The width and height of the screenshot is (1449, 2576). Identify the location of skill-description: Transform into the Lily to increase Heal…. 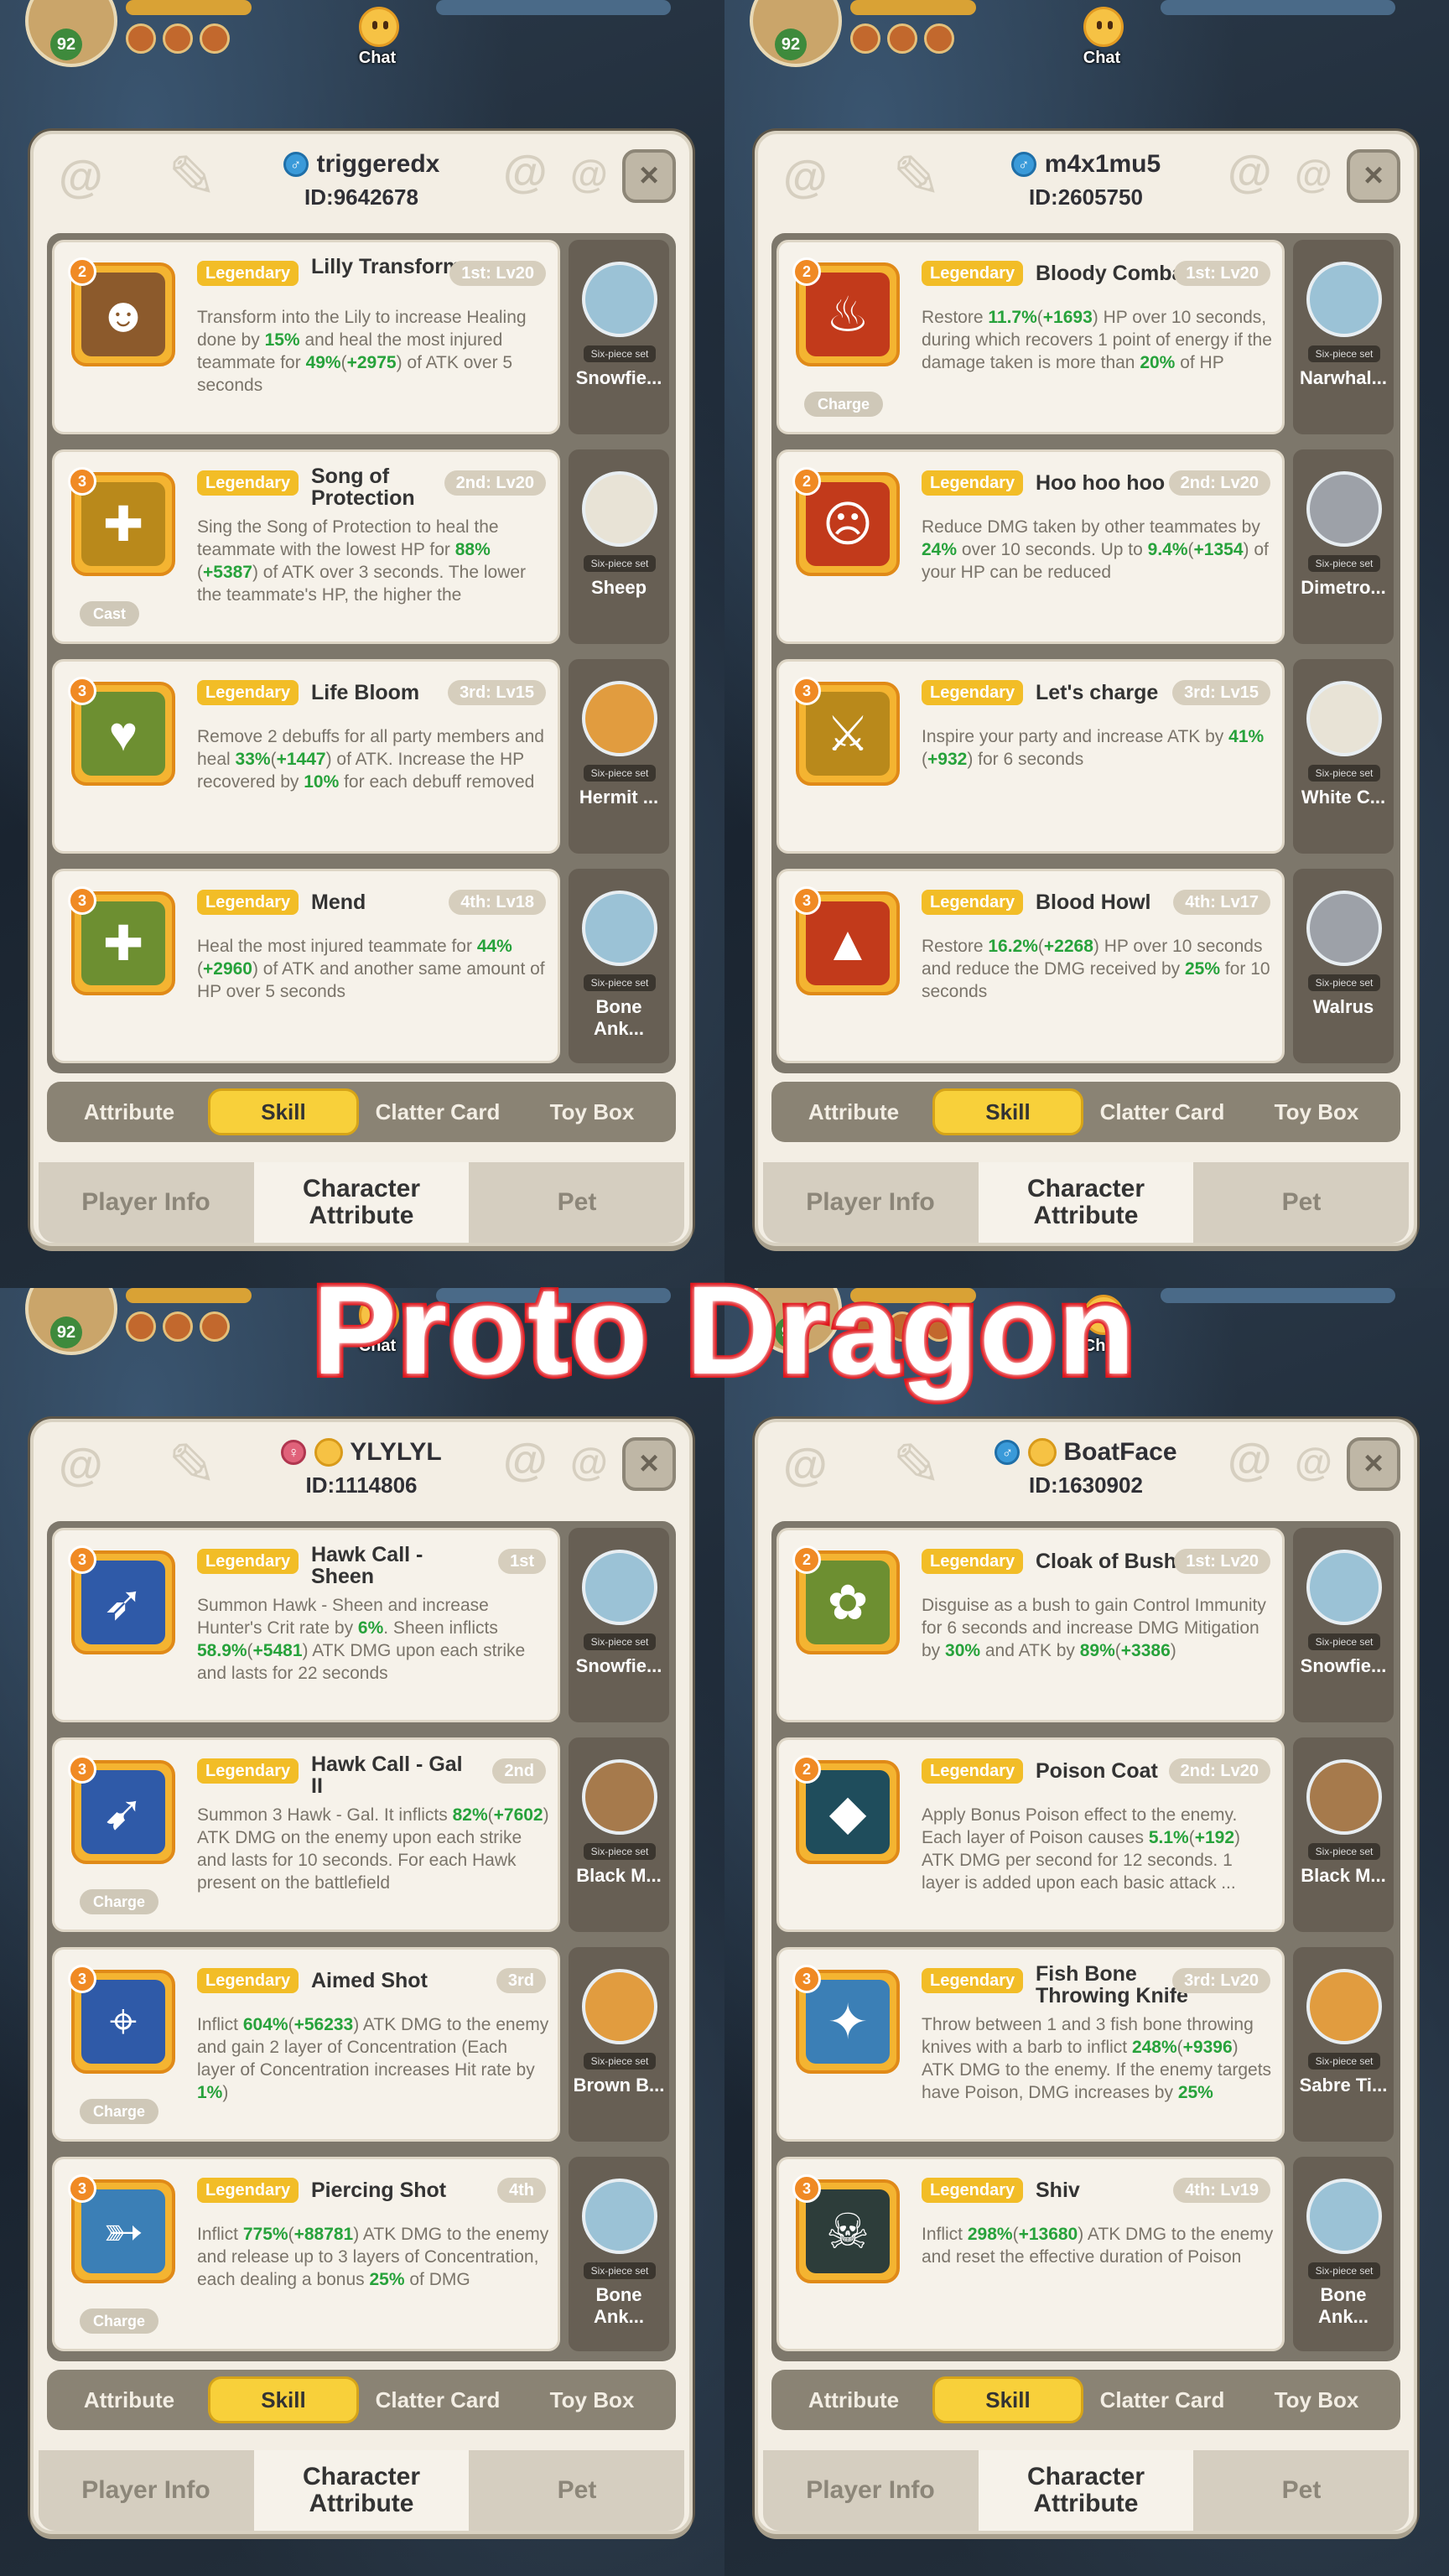
(362, 351).